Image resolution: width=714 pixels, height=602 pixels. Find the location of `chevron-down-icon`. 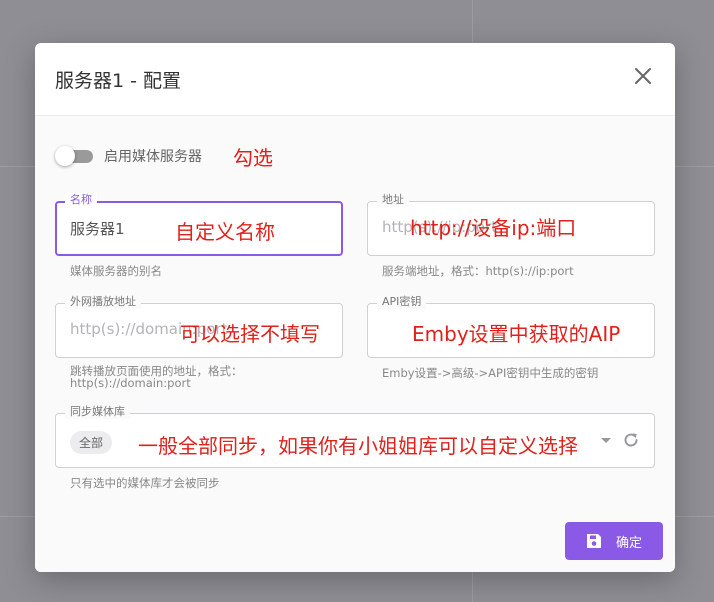

chevron-down-icon is located at coordinates (606, 440).